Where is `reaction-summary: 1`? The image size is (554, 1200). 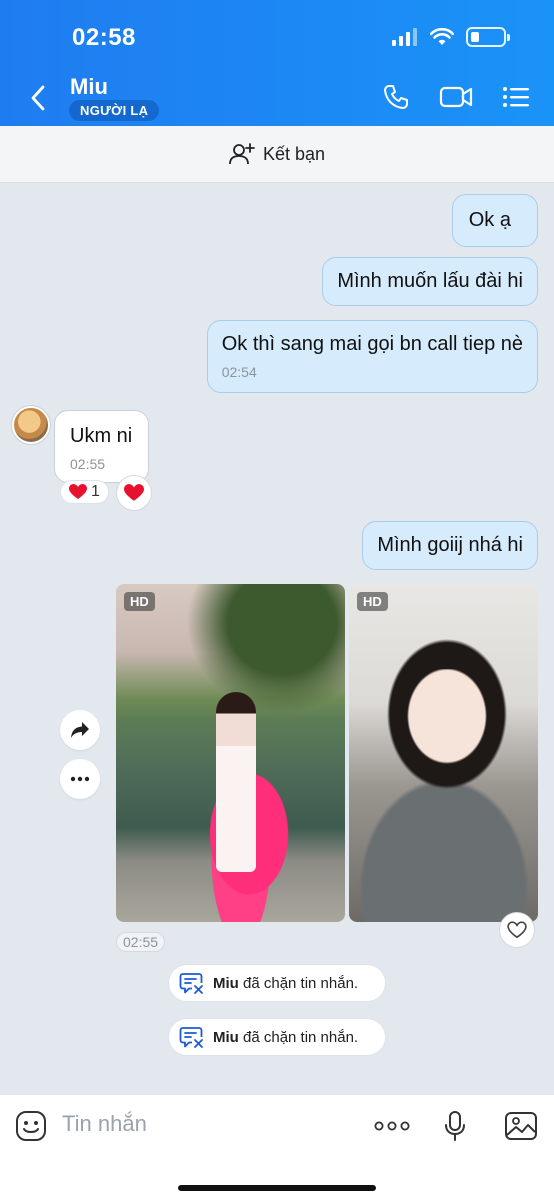
reaction-summary: 1 is located at coordinates (84, 492).